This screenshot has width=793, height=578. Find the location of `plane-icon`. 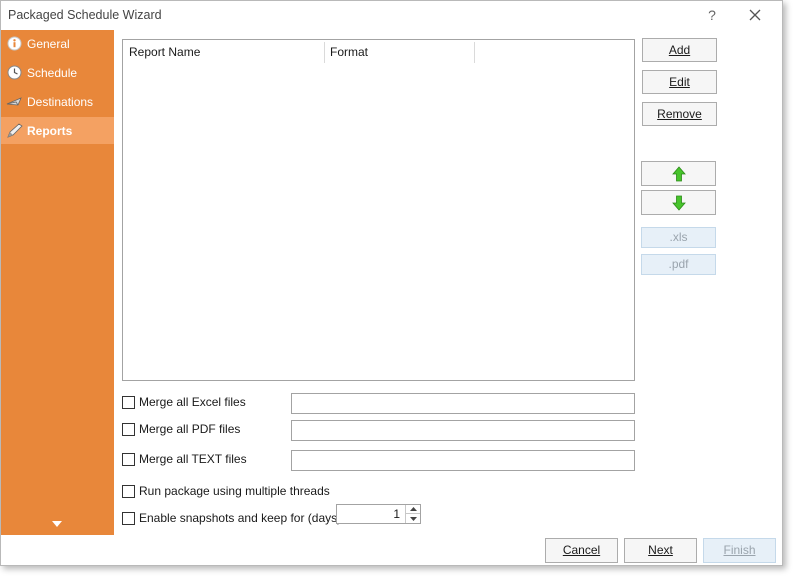

plane-icon is located at coordinates (14, 101).